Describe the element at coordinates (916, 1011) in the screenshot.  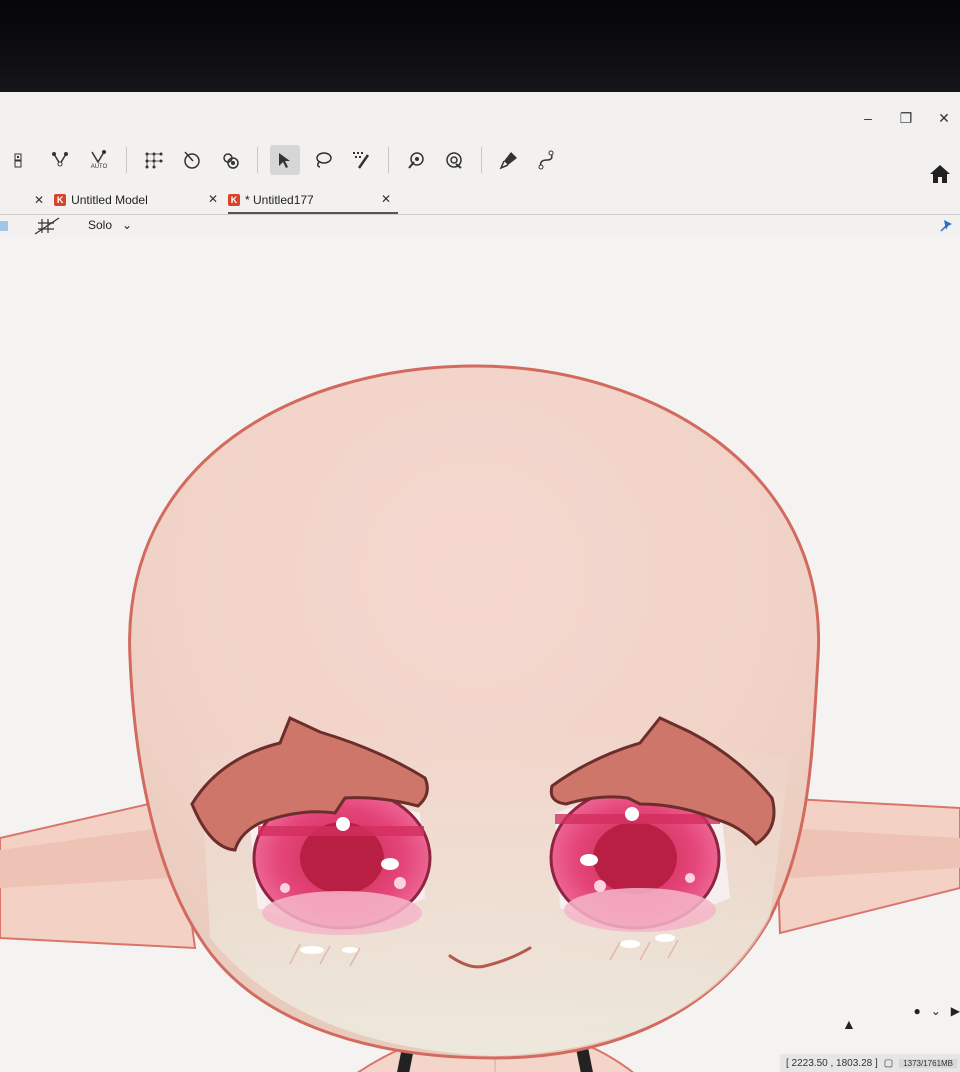
I see `record-icon: ●` at that location.